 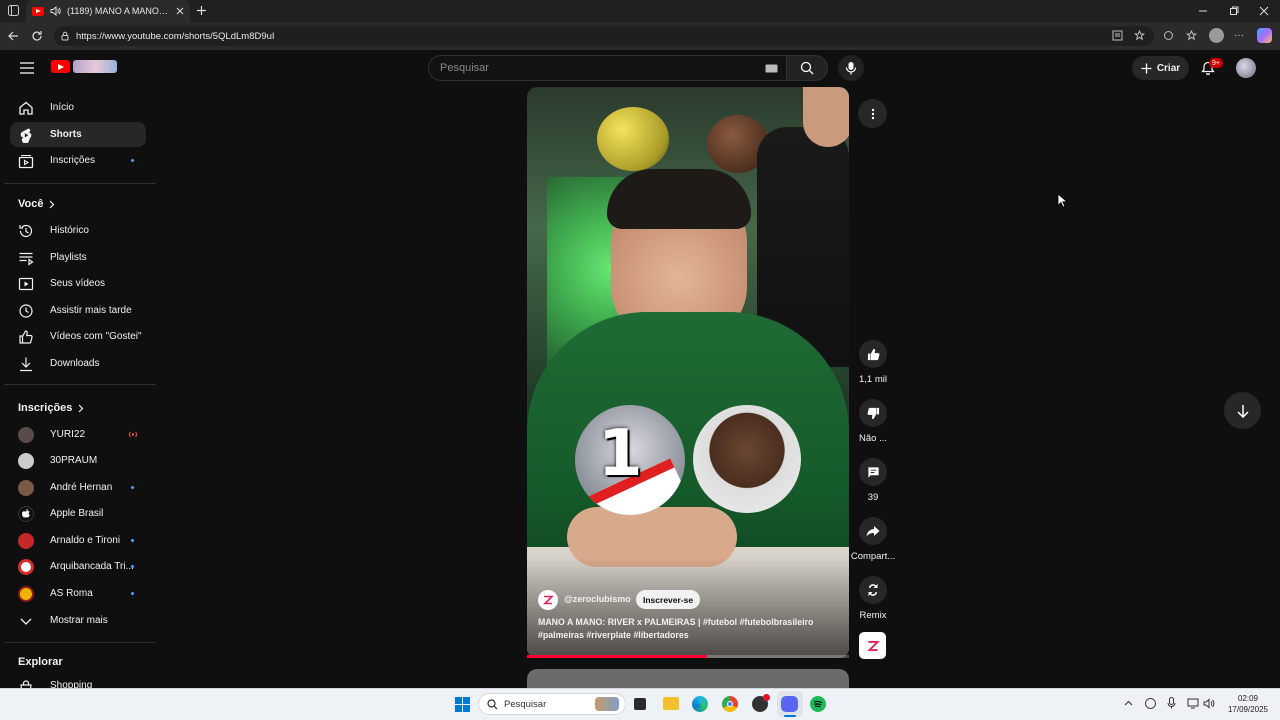 I want to click on sidebar-item-label: Seus vídeos, so click(x=78, y=283).